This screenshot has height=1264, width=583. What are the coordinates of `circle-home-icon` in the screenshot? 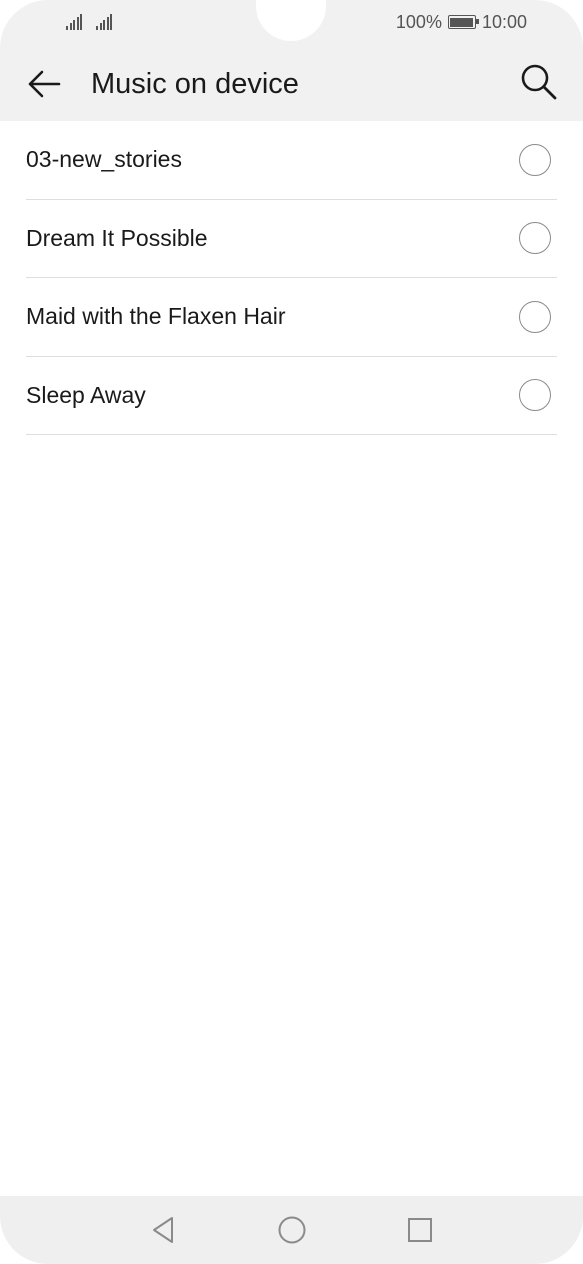 It's located at (291, 1230).